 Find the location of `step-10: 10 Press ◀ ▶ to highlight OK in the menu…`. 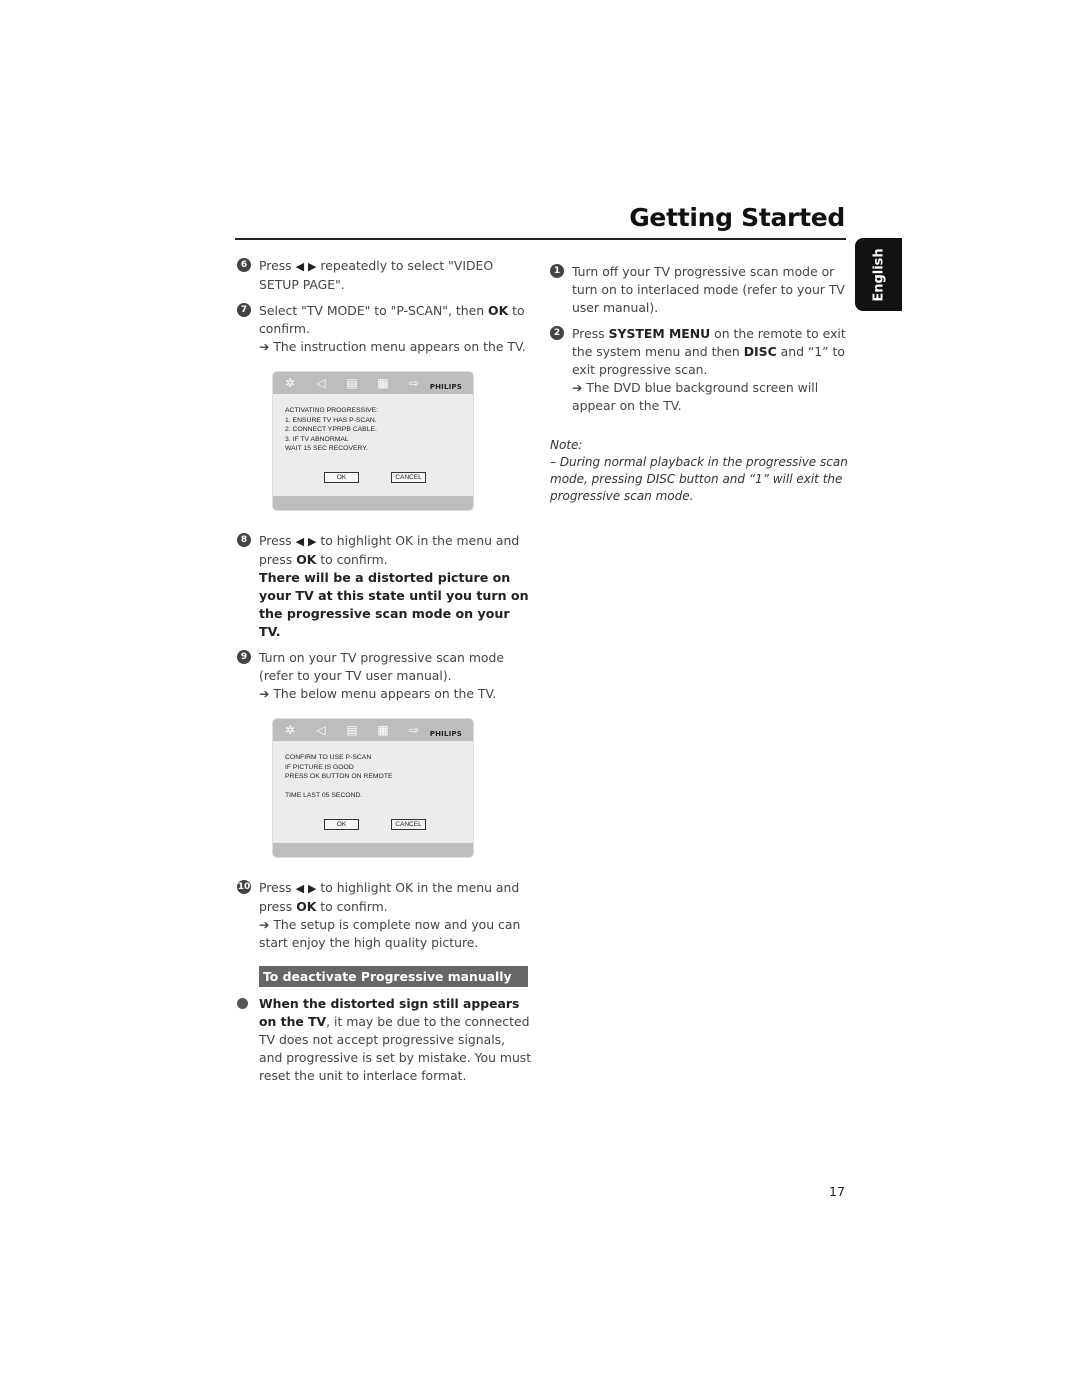

step-10: 10 Press ◀ ▶ to highlight OK in the menu… is located at coordinates (384, 915).